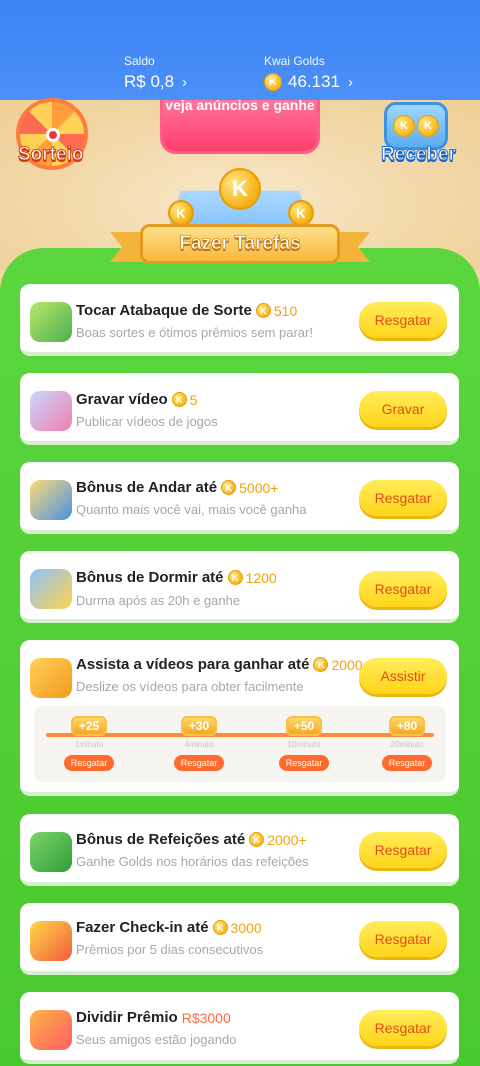  Describe the element at coordinates (304, 726) in the screenshot. I see `milestone-reward: +50` at that location.